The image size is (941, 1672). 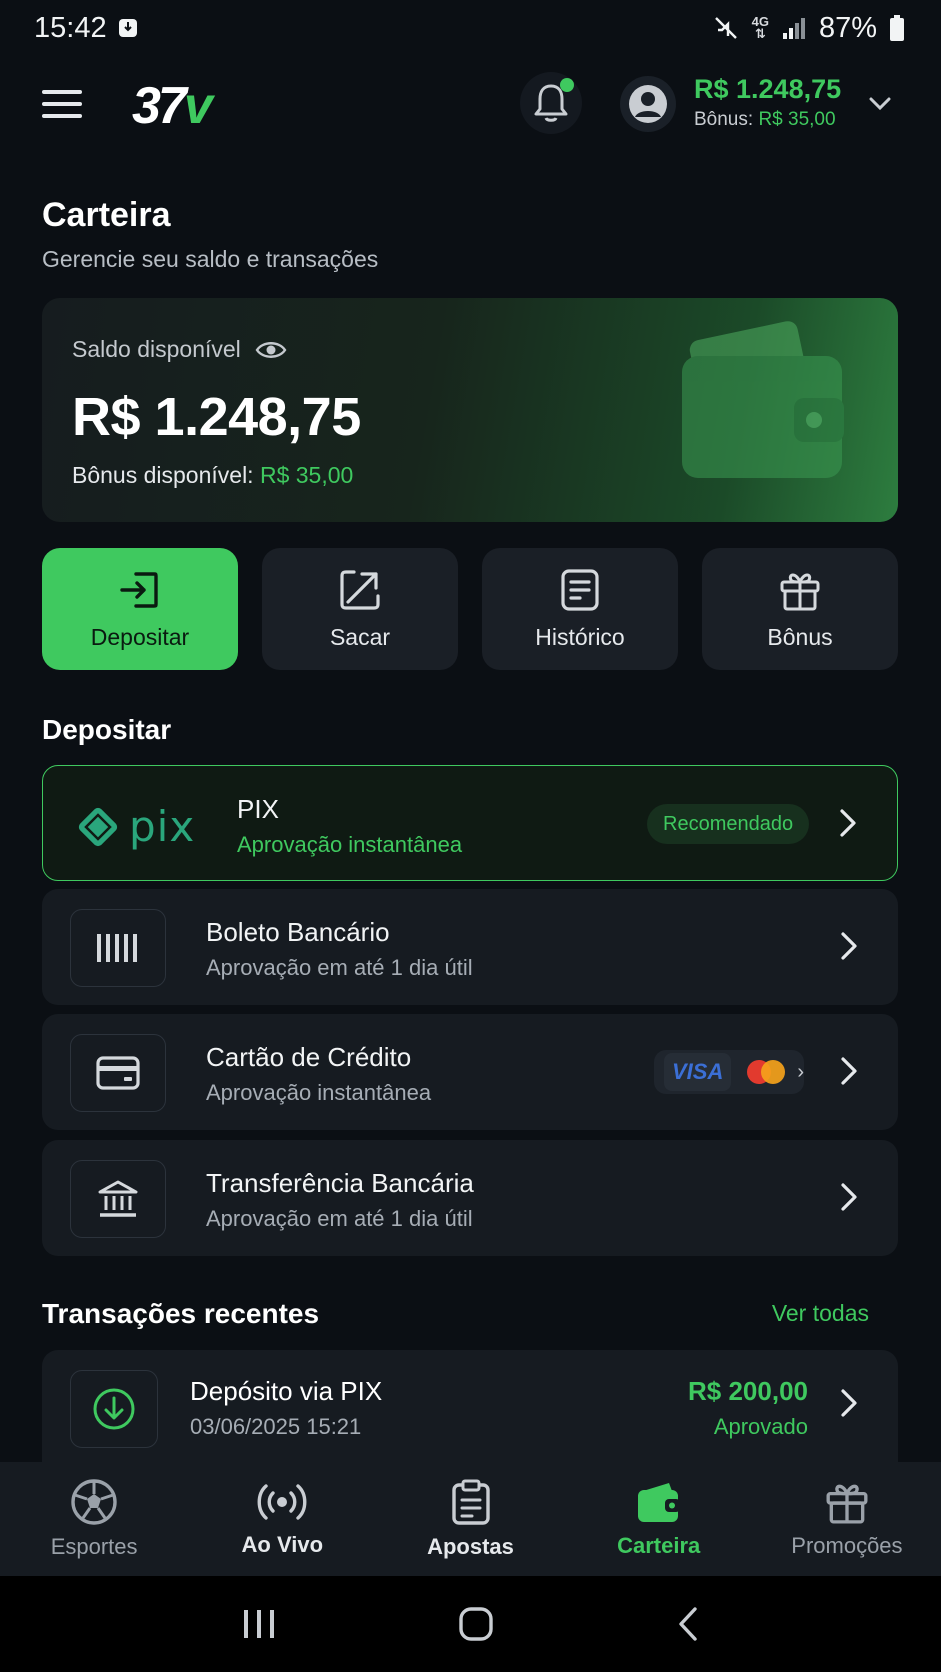 I want to click on recent-apps-icon, so click(x=259, y=1624).